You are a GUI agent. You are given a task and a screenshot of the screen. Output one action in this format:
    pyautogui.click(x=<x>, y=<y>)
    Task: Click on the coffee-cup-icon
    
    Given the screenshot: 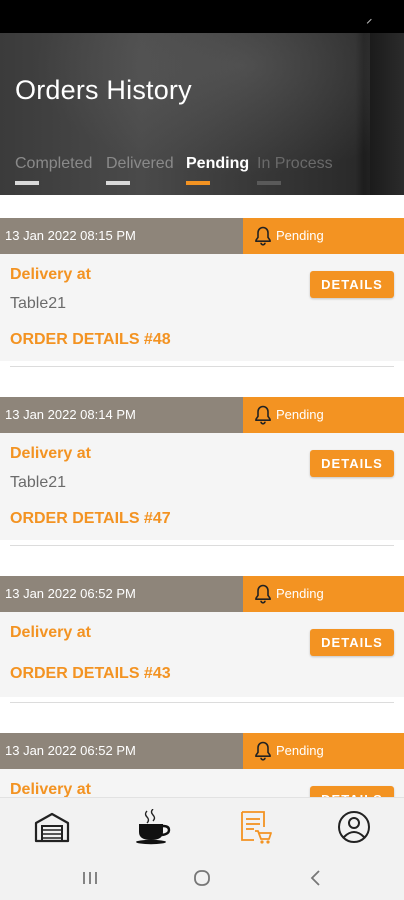 What is the action you would take?
    pyautogui.click(x=153, y=826)
    